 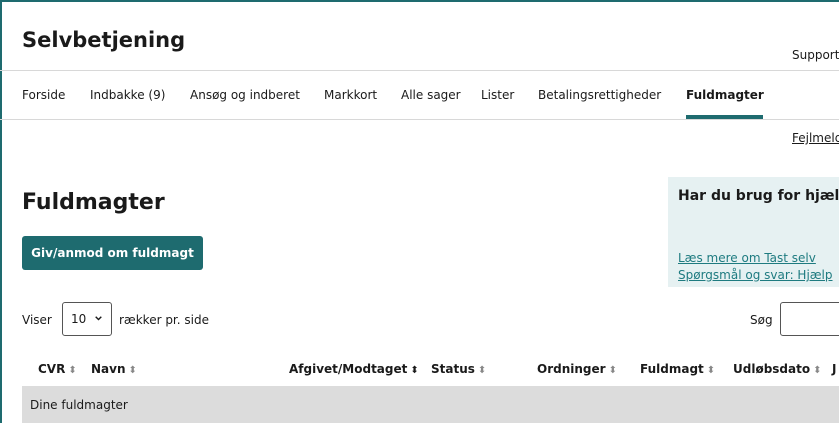 I want to click on nav-item-fuldmagter: Fuldmagter, so click(x=725, y=95).